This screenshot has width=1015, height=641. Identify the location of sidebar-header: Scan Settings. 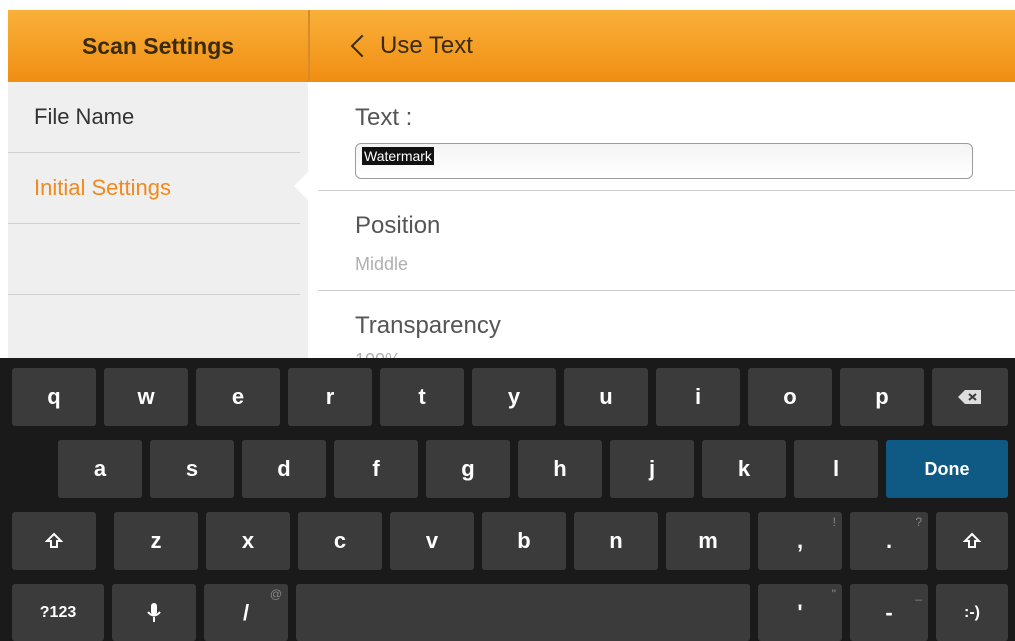
(158, 46).